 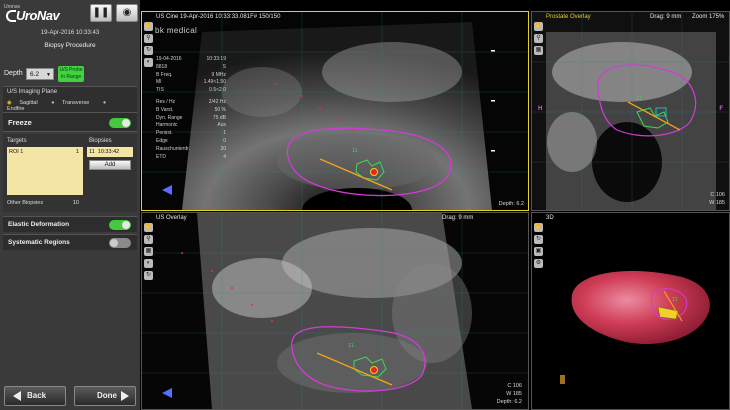 I want to click on targets-header: Targets, so click(x=17, y=141).